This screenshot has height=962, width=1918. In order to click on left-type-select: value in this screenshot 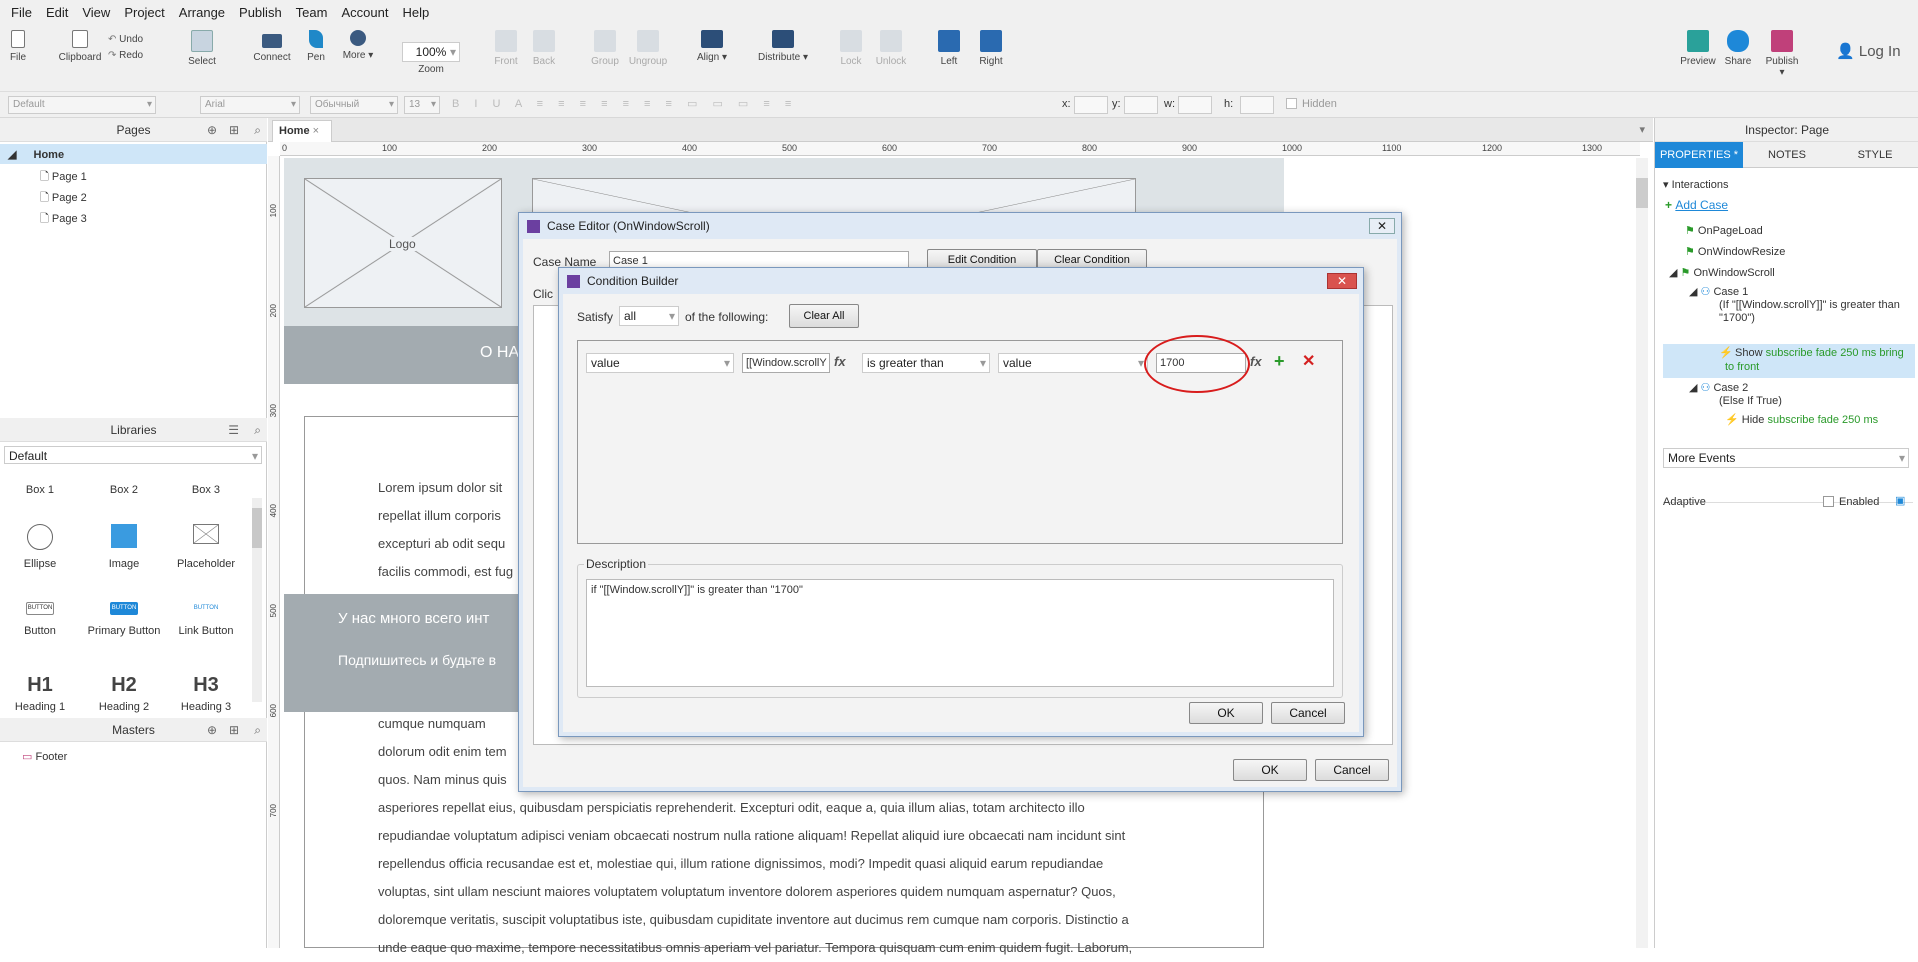, I will do `click(660, 363)`.